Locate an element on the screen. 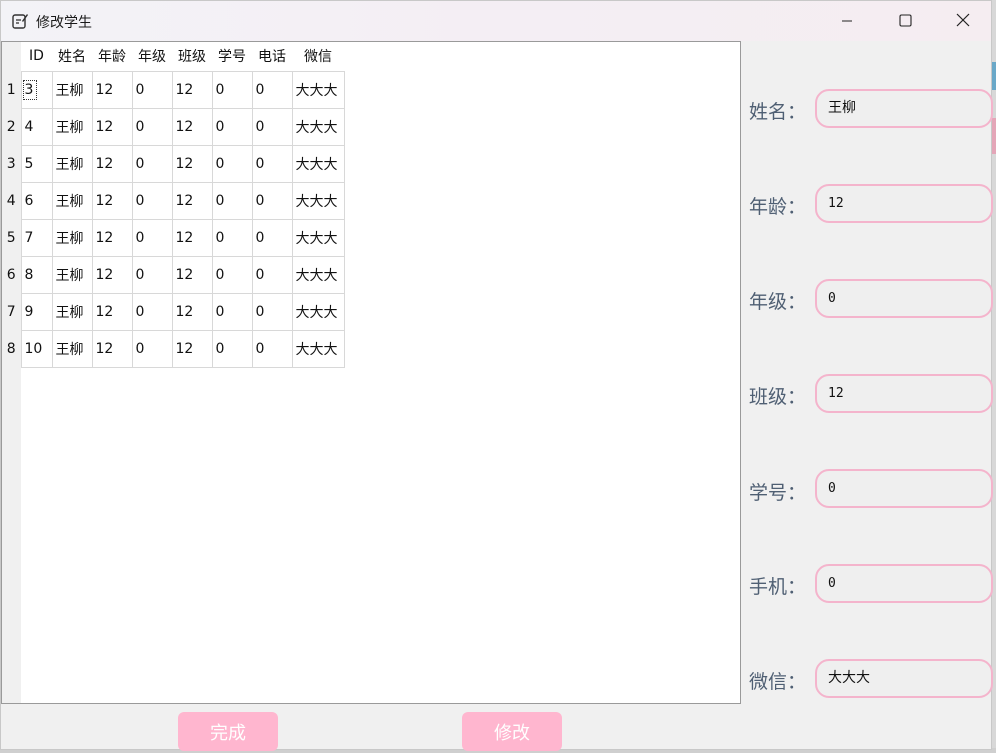  cell-id: 7 is located at coordinates (36, 237).